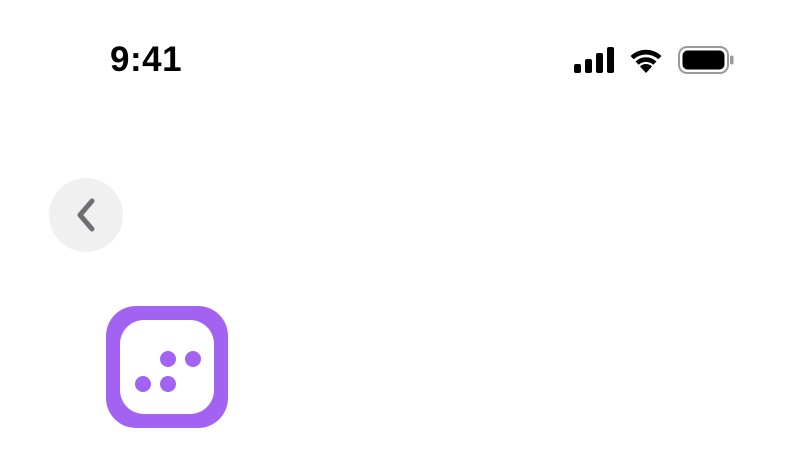 The width and height of the screenshot is (800, 450). Describe the element at coordinates (706, 60) in the screenshot. I see `battery-icon` at that location.